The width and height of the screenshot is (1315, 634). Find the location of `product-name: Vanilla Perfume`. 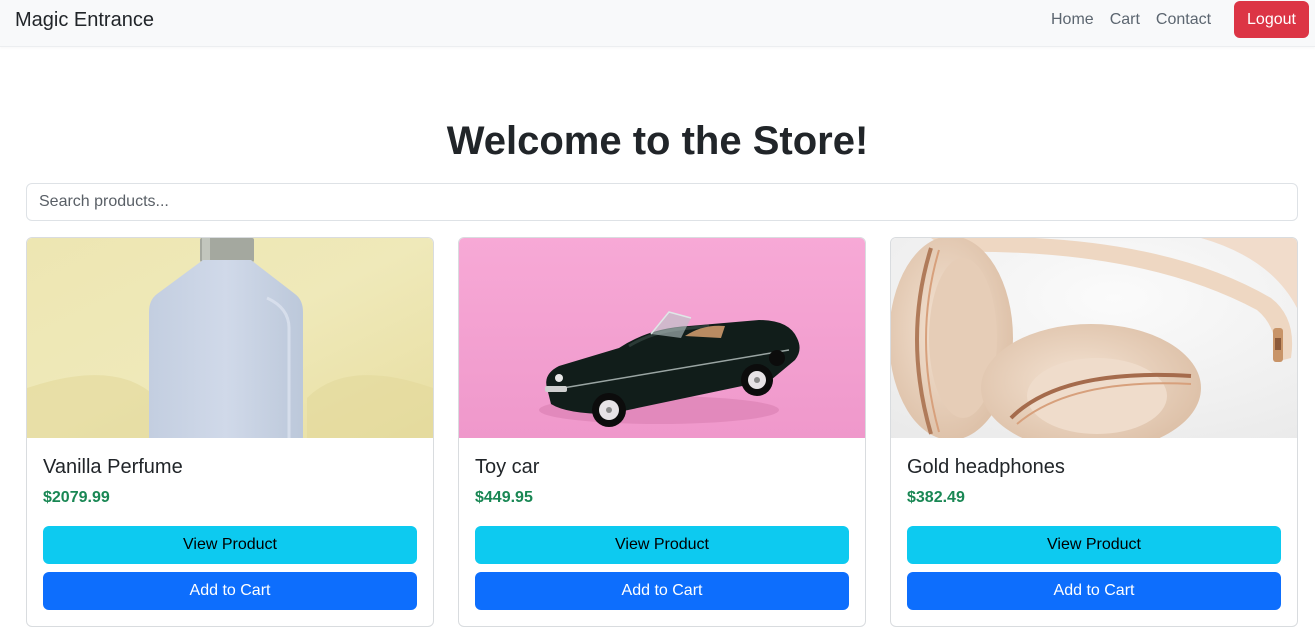

product-name: Vanilla Perfume is located at coordinates (113, 467).